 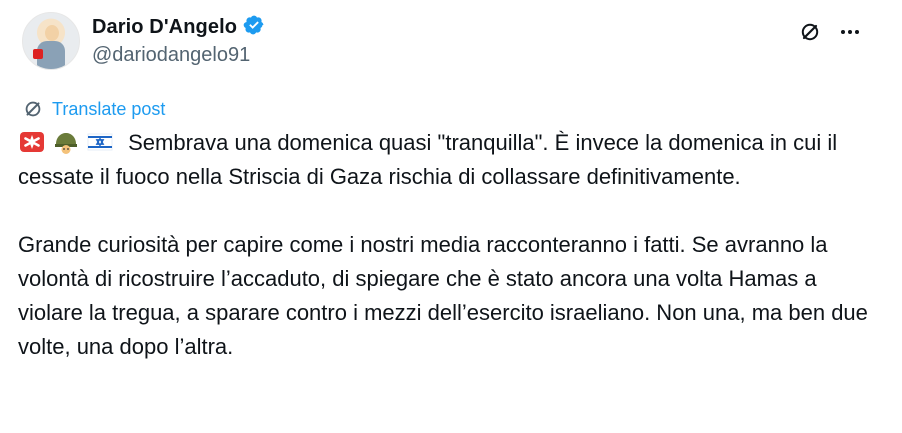 I want to click on author-handle: @dariodangelo91, so click(x=171, y=55).